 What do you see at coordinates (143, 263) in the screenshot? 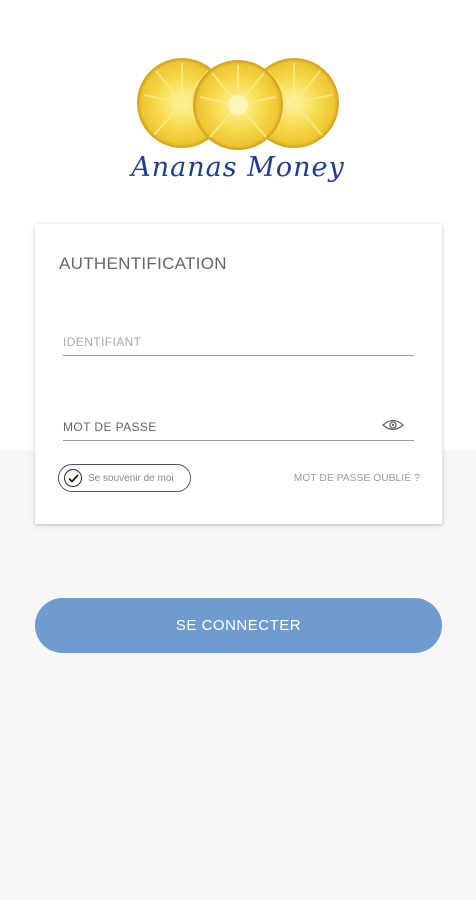
I see `card-title: AUTHENTIFICATION` at bounding box center [143, 263].